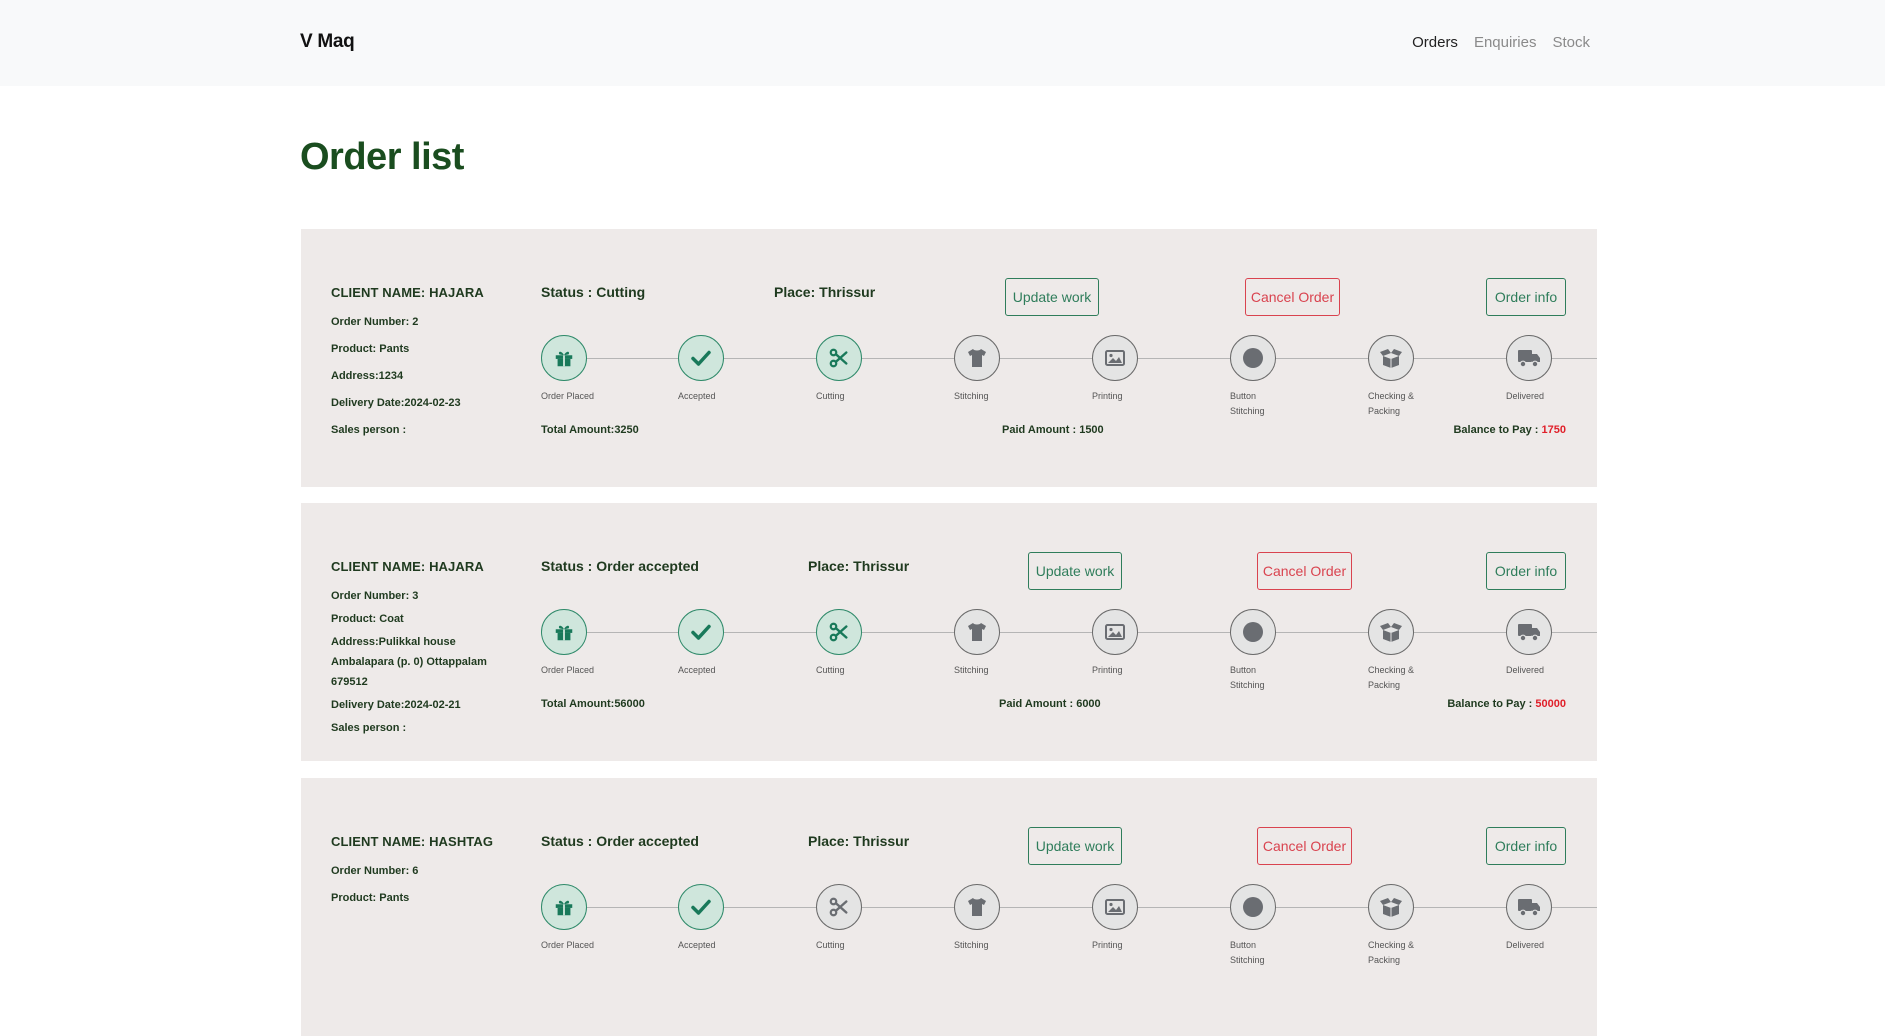 The width and height of the screenshot is (1885, 1036). Describe the element at coordinates (327, 42) in the screenshot. I see `brand-logo: V Maq` at that location.